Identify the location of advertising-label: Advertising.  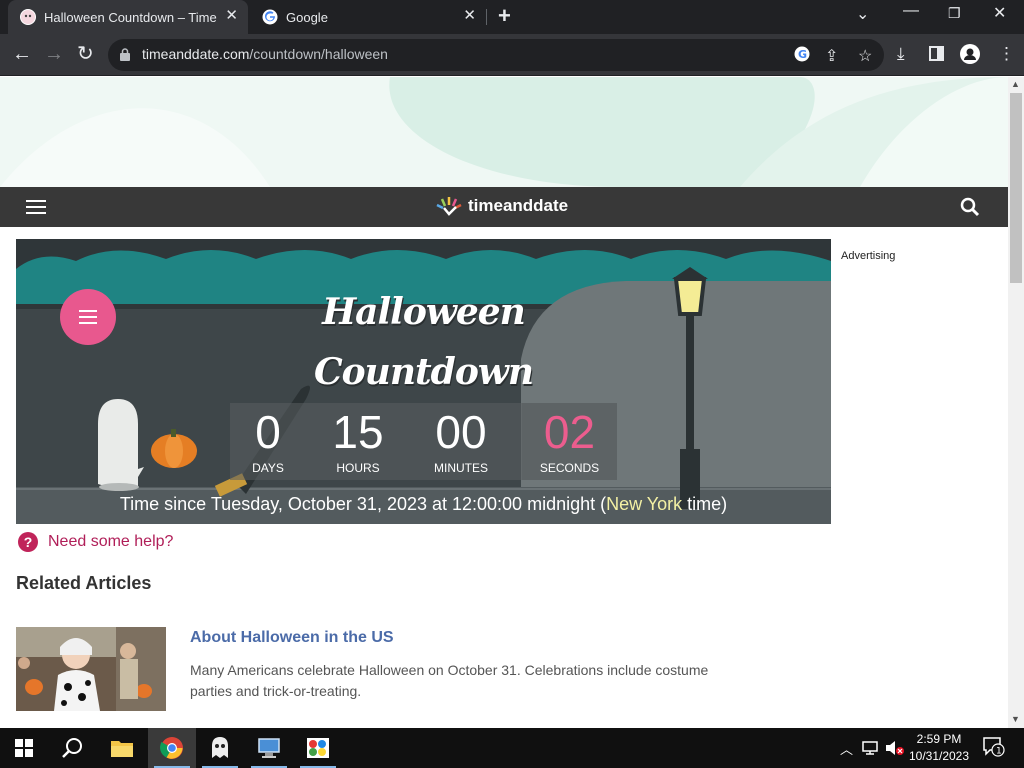
(868, 256).